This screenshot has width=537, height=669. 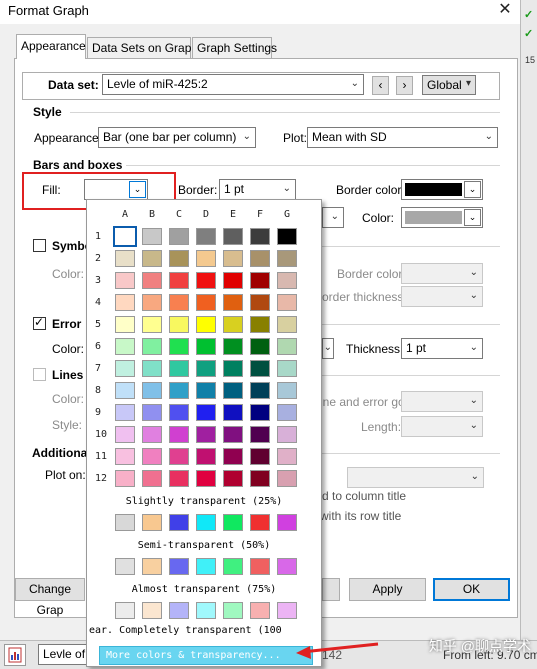 I want to click on ok-button: OK, so click(x=471, y=589).